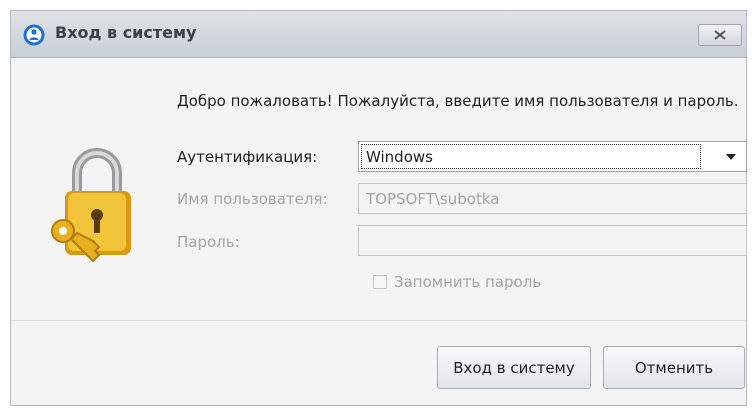 This screenshot has height=408, width=752. I want to click on padlock-with-key-icon, so click(91, 205).